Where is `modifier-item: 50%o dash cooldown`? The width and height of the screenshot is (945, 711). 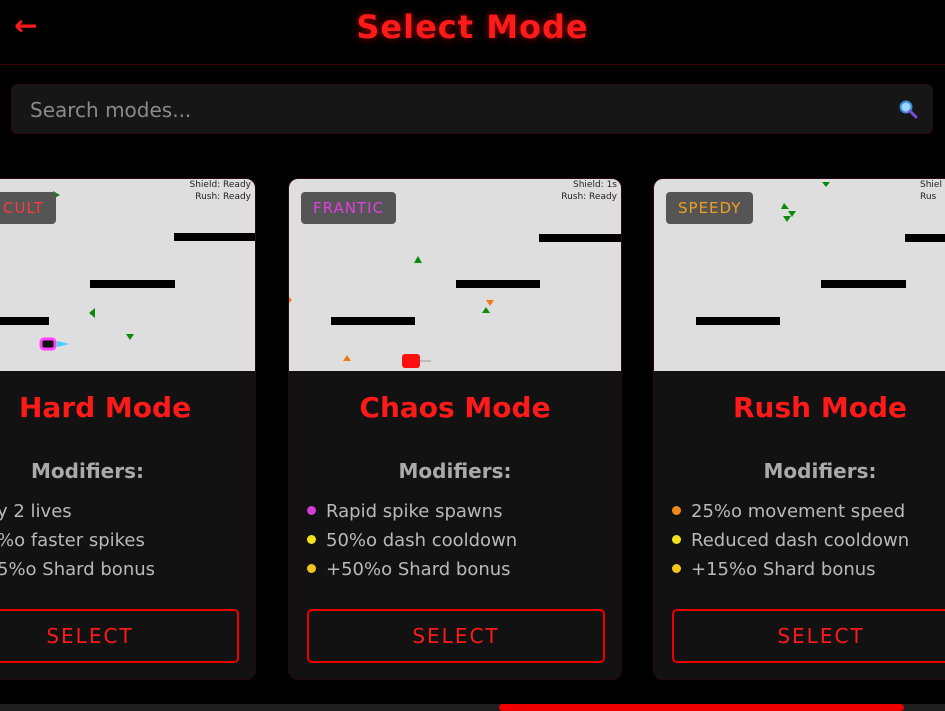 modifier-item: 50%o dash cooldown is located at coordinates (464, 540).